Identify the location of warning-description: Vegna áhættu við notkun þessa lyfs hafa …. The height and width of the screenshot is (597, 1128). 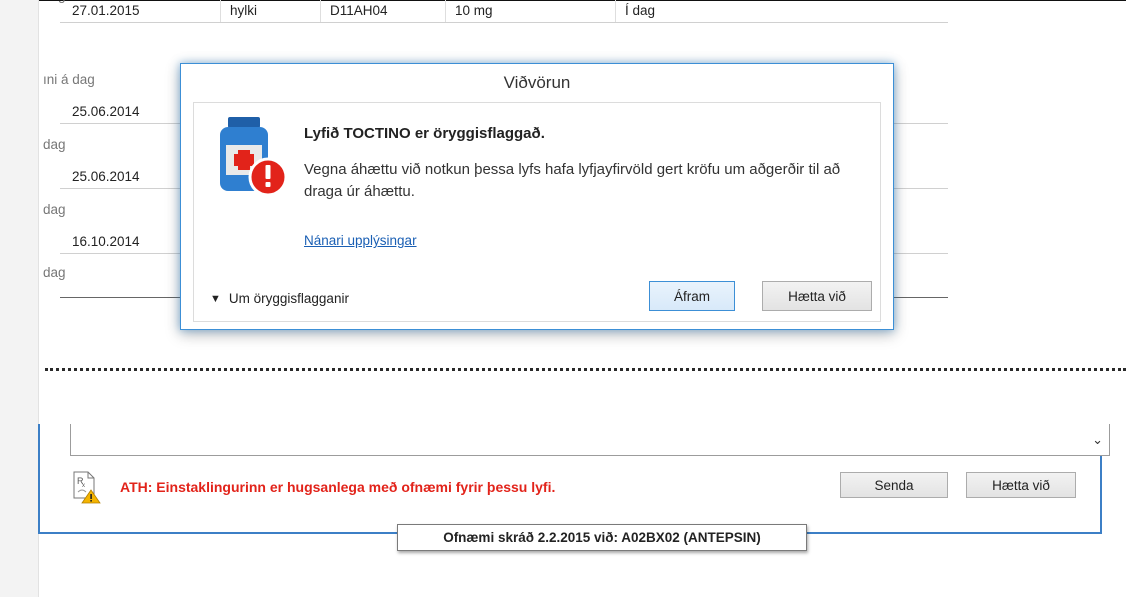
(572, 180).